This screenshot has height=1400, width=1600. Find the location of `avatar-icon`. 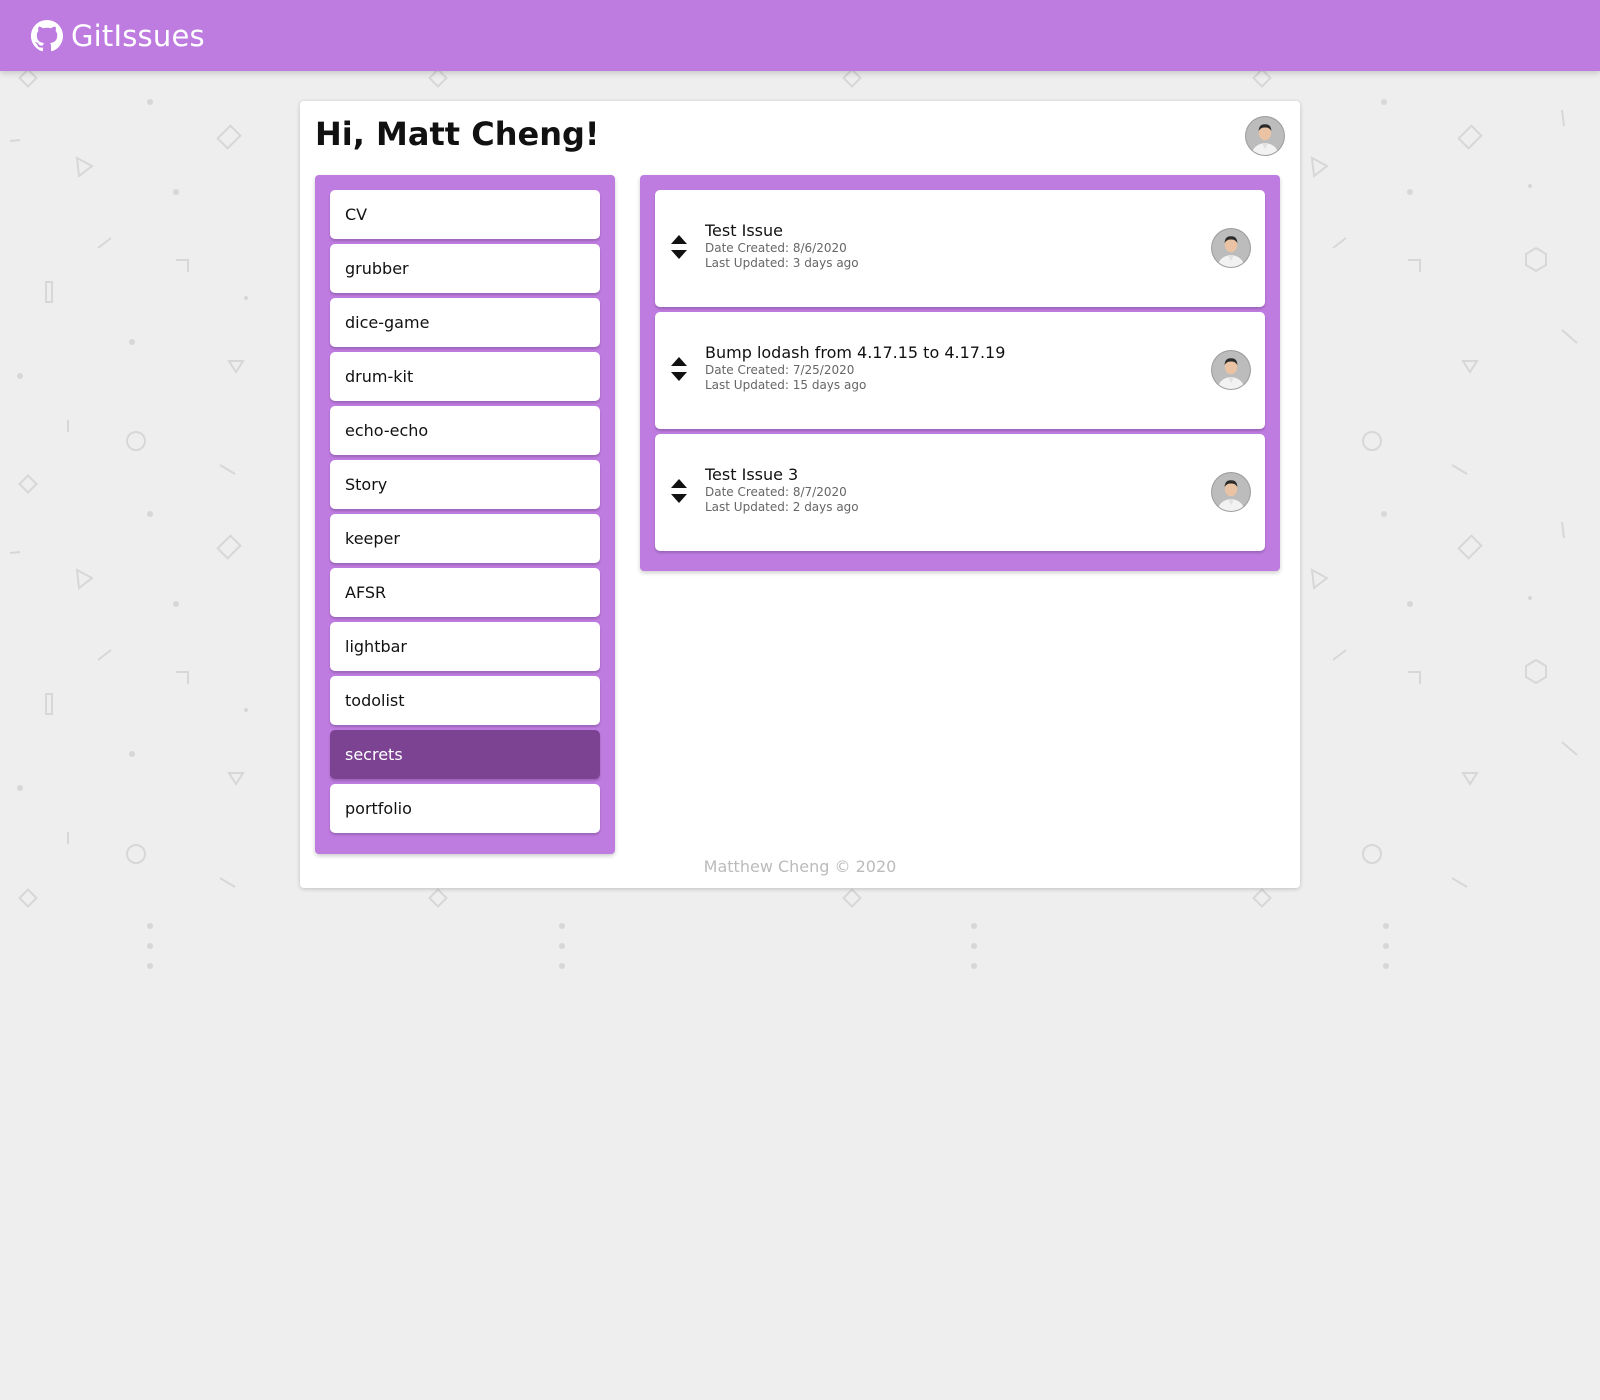

avatar-icon is located at coordinates (1265, 136).